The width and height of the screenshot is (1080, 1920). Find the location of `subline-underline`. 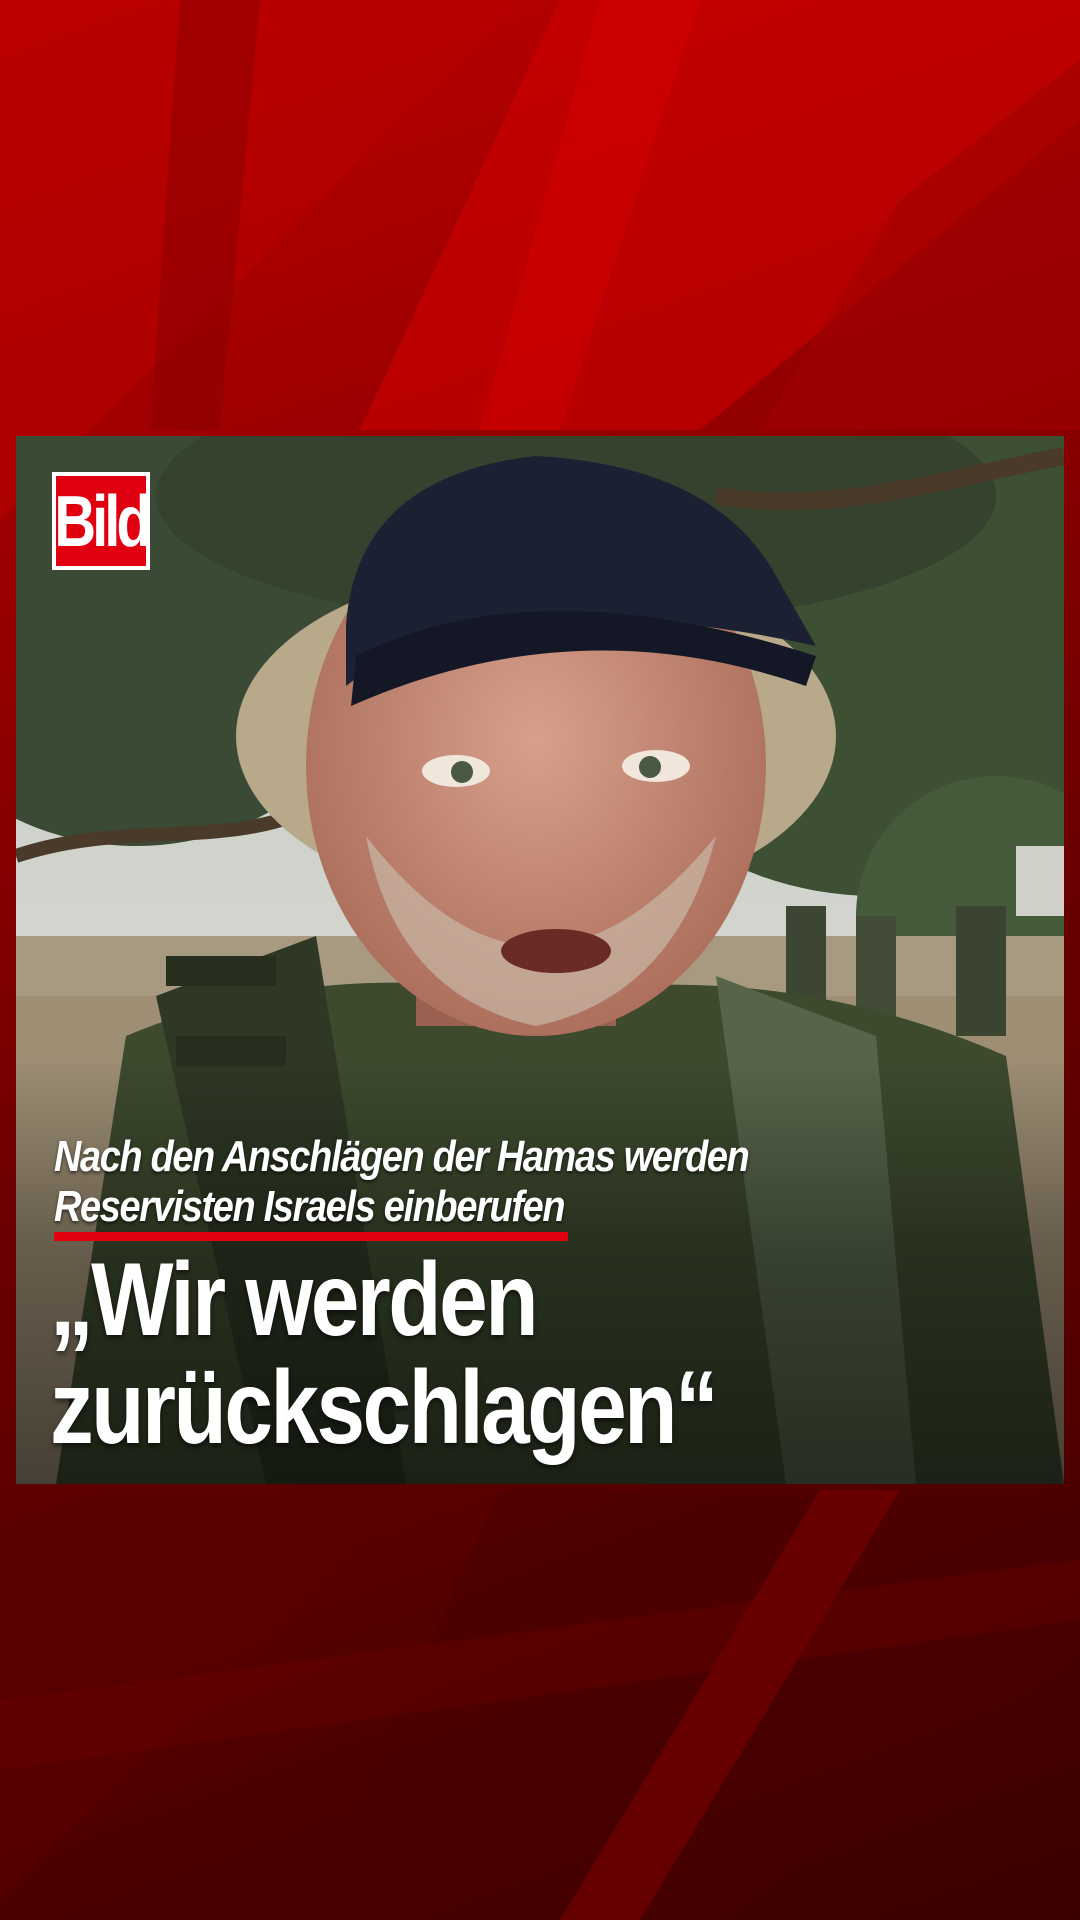

subline-underline is located at coordinates (311, 1236).